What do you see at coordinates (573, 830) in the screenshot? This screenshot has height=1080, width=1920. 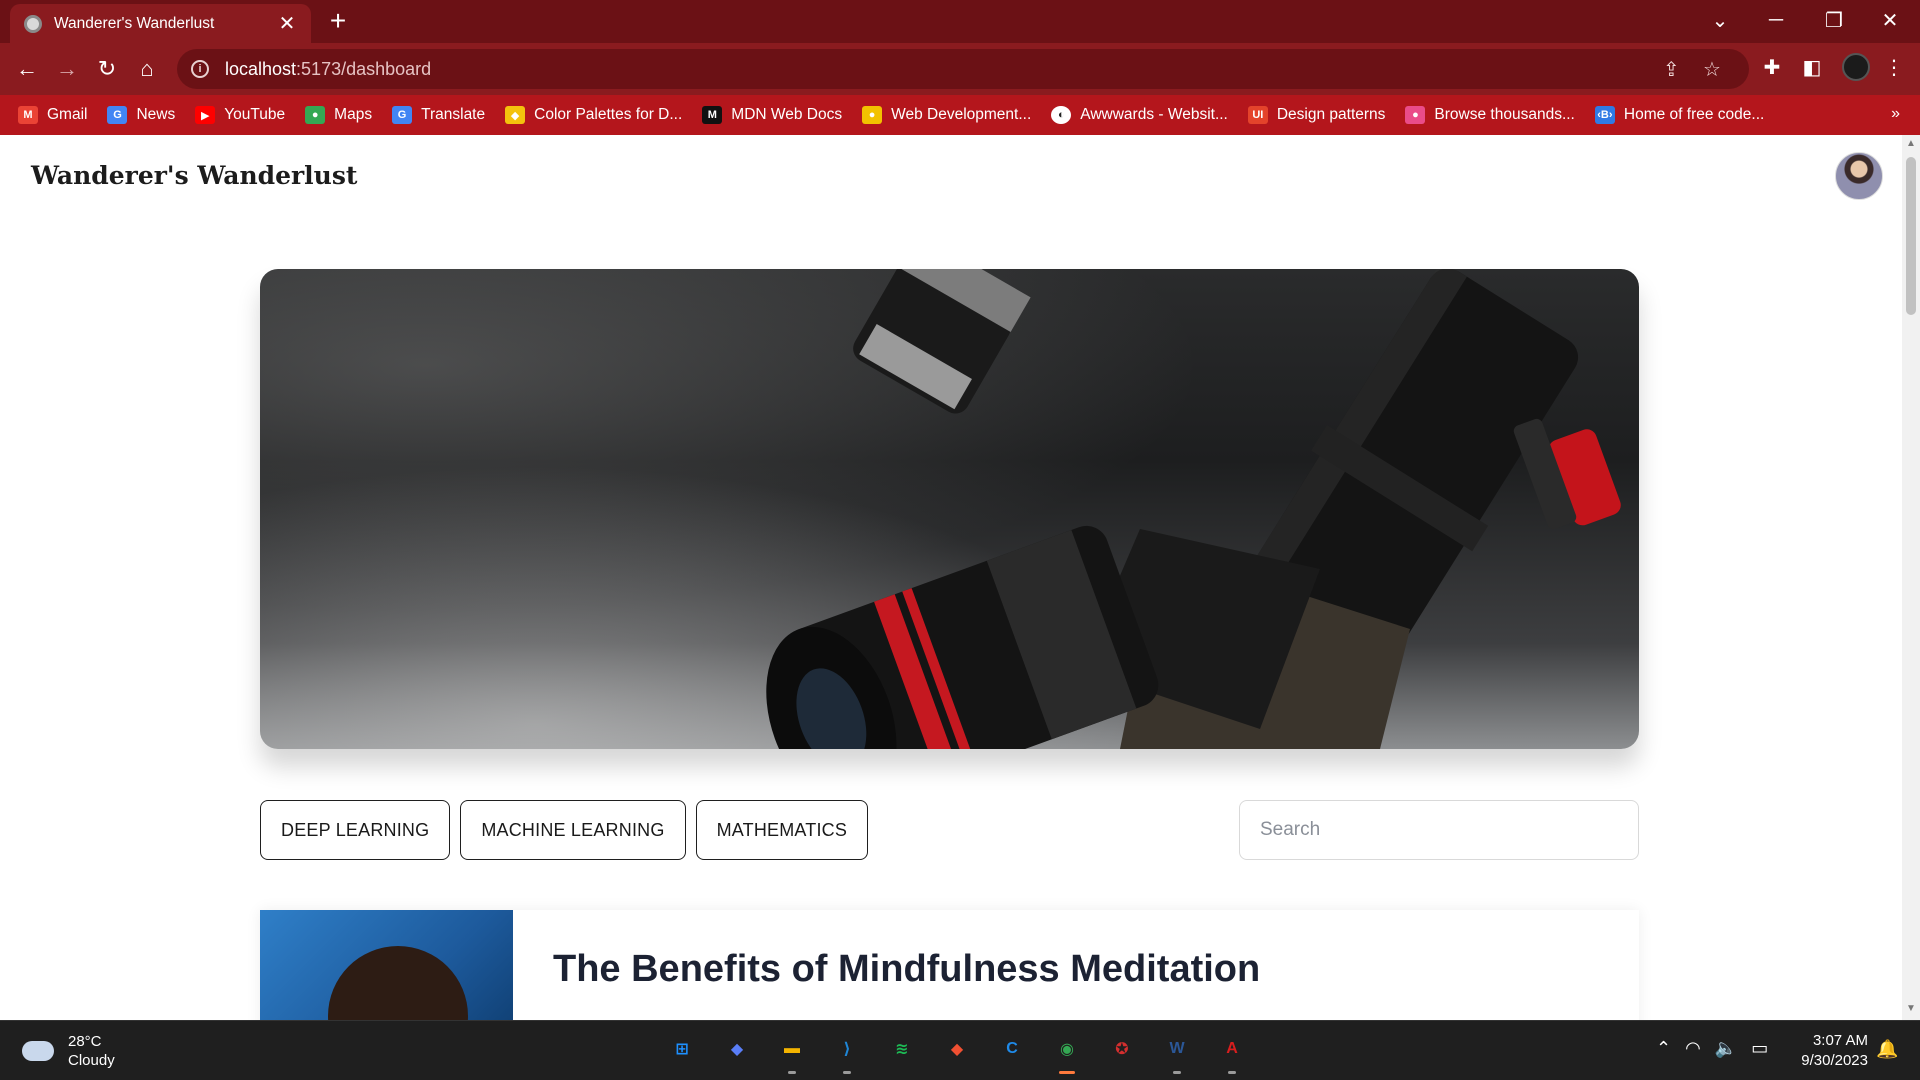 I see `filter-machine-learning: MACHINE LEARNING` at bounding box center [573, 830].